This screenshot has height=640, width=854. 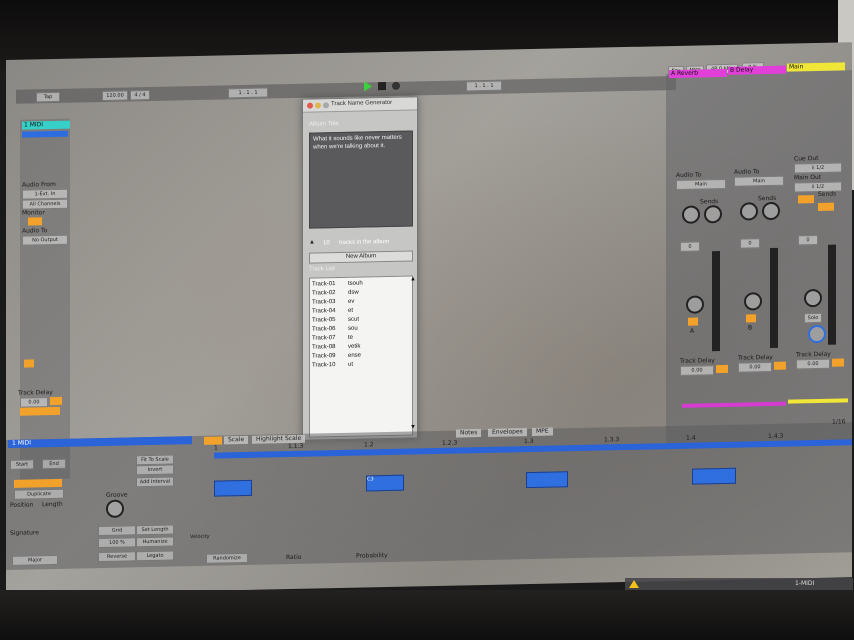 I want to click on ms-toggle-a, so click(x=722, y=369).